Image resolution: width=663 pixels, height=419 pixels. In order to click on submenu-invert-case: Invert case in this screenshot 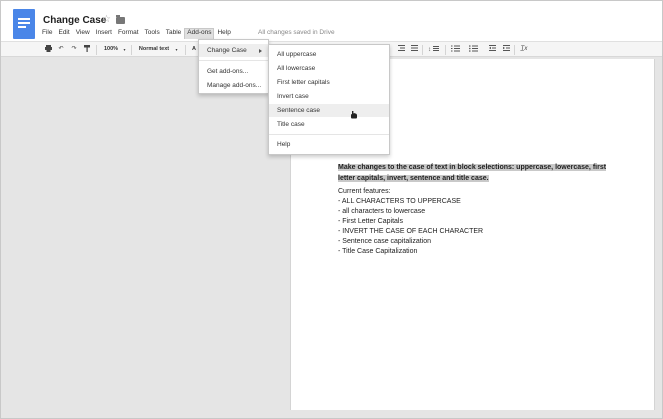, I will do `click(329, 96)`.